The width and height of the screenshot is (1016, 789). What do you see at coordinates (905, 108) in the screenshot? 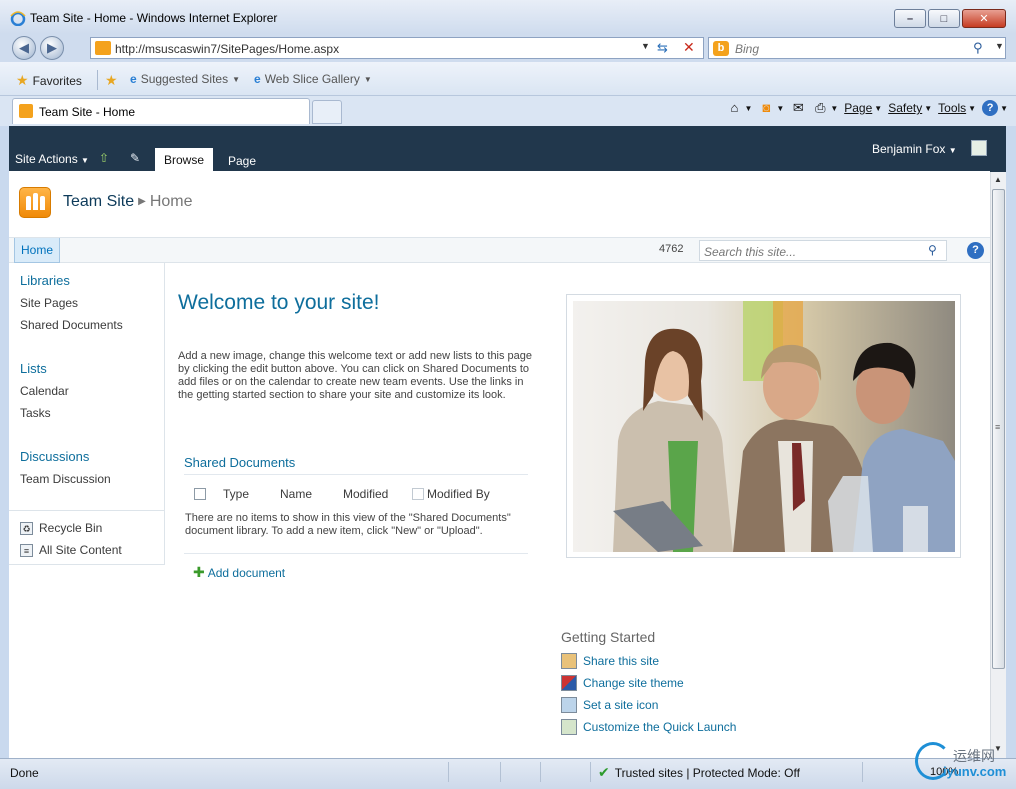
I see `safety-menu-label: Safety` at bounding box center [905, 108].